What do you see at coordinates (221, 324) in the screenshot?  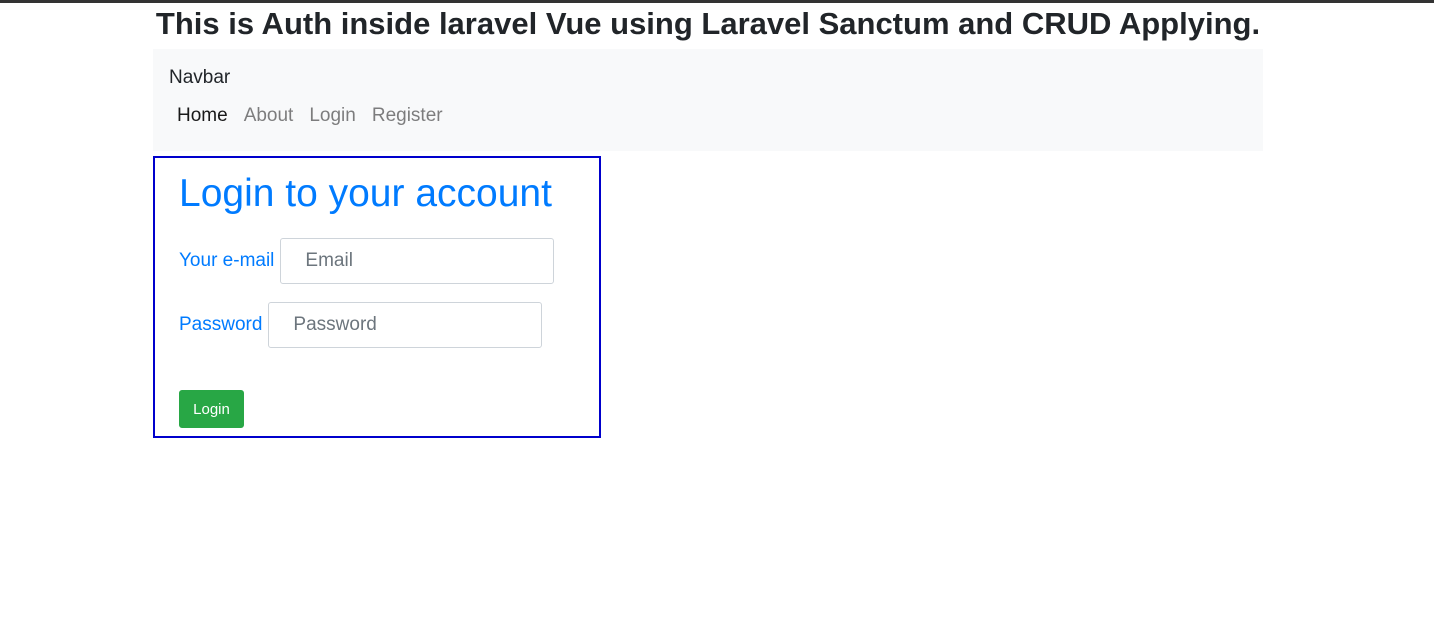 I see `password-label: Password` at bounding box center [221, 324].